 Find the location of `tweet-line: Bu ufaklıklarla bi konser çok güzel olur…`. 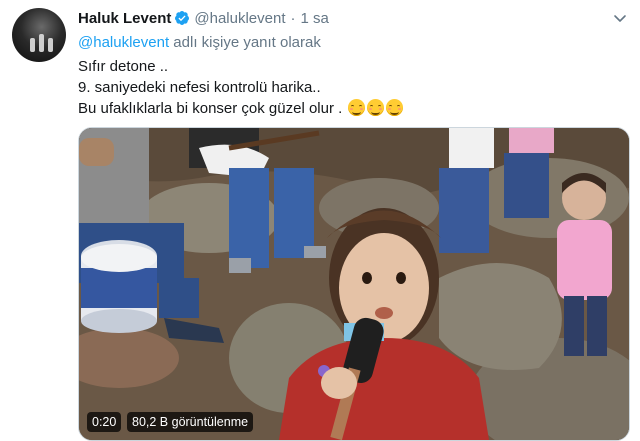

tweet-line: Bu ufaklıklarla bi konser çok güzel olur… is located at coordinates (241, 108).